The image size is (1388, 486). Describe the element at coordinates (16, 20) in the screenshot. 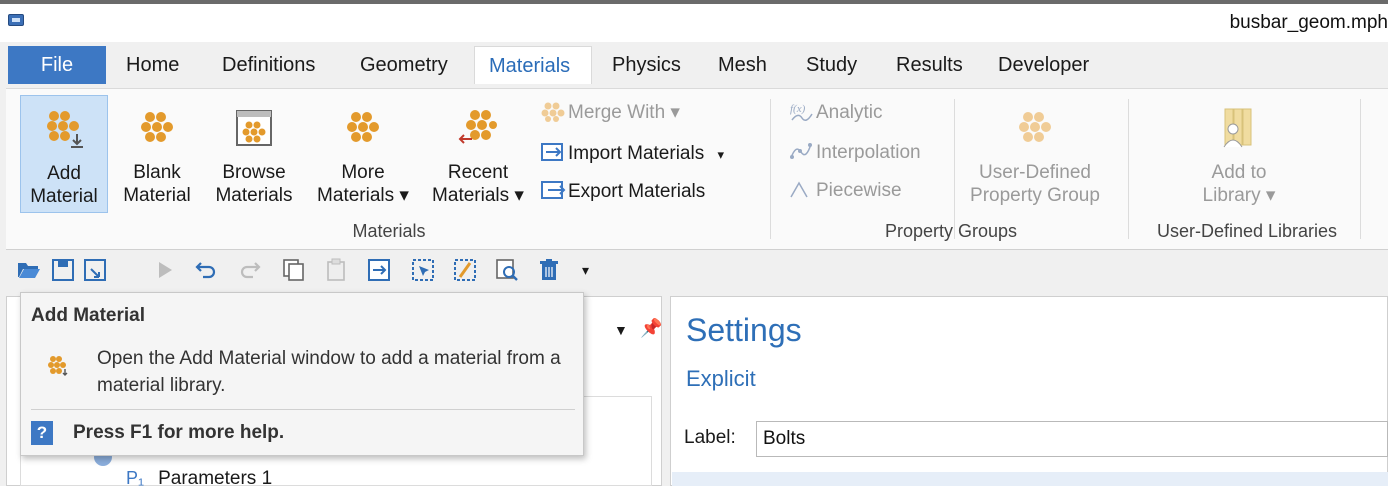

I see `app-icon` at that location.